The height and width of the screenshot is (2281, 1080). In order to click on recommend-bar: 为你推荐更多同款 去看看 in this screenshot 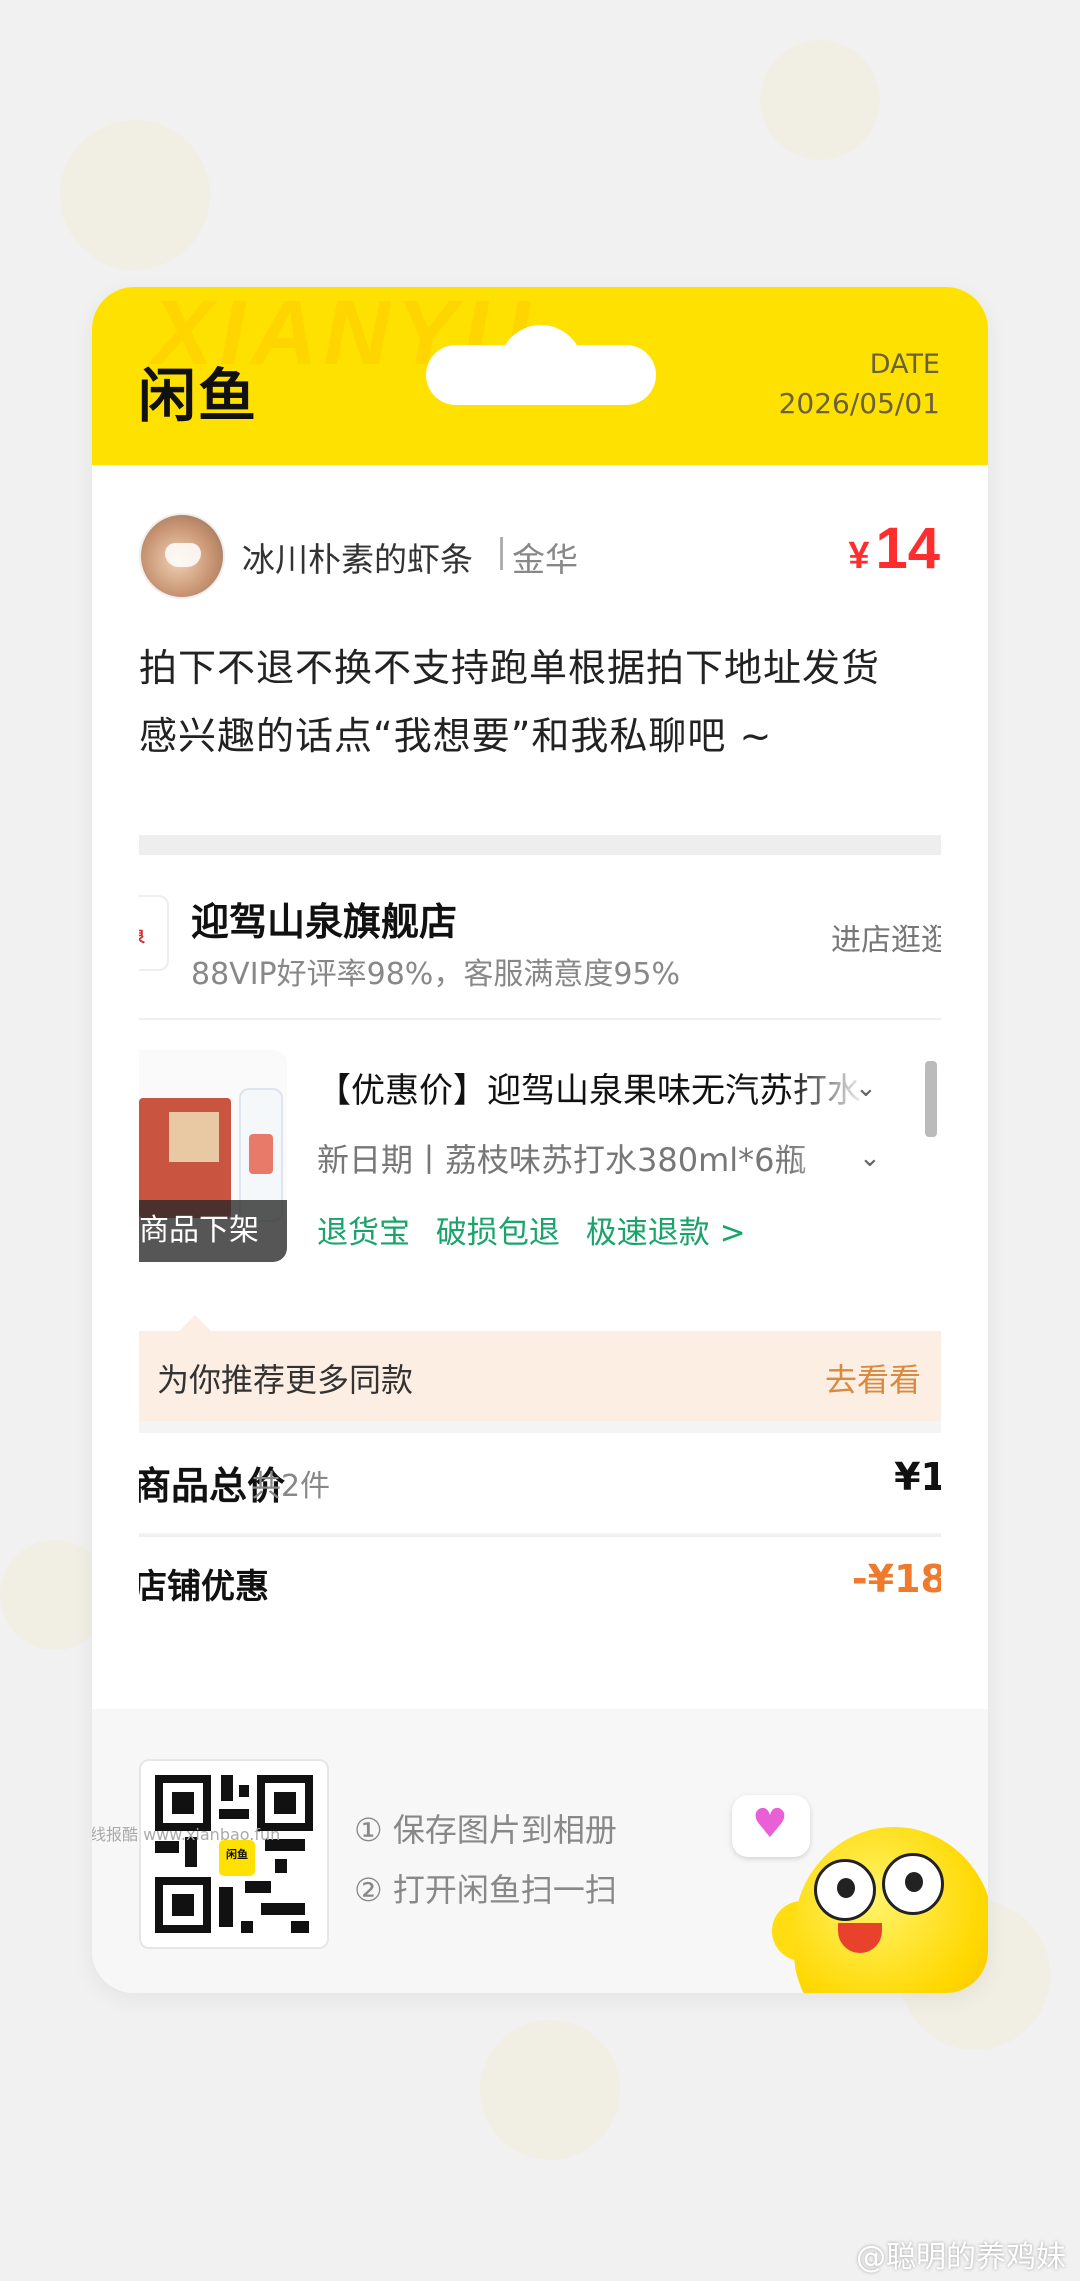, I will do `click(540, 1368)`.